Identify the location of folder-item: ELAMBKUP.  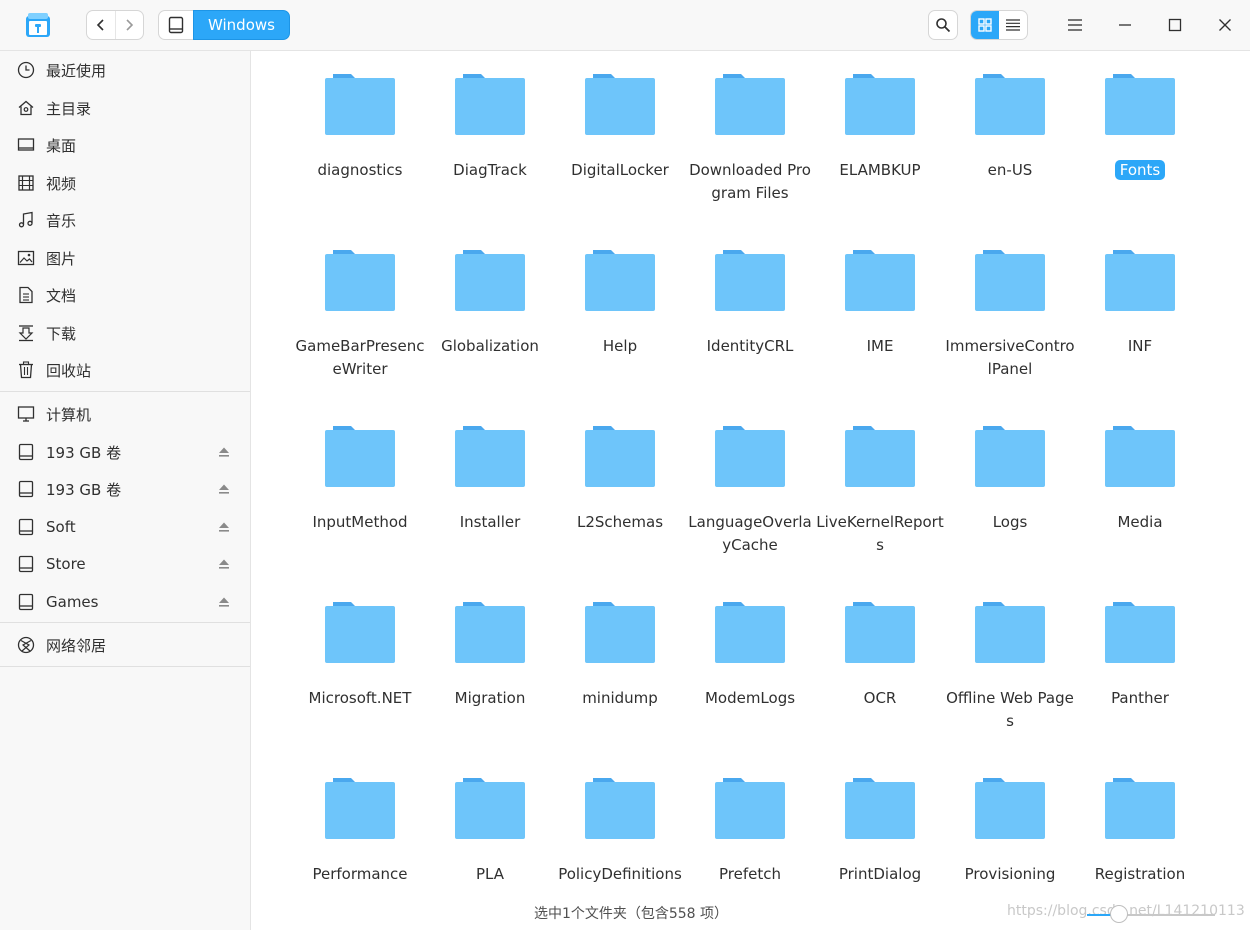
(880, 159).